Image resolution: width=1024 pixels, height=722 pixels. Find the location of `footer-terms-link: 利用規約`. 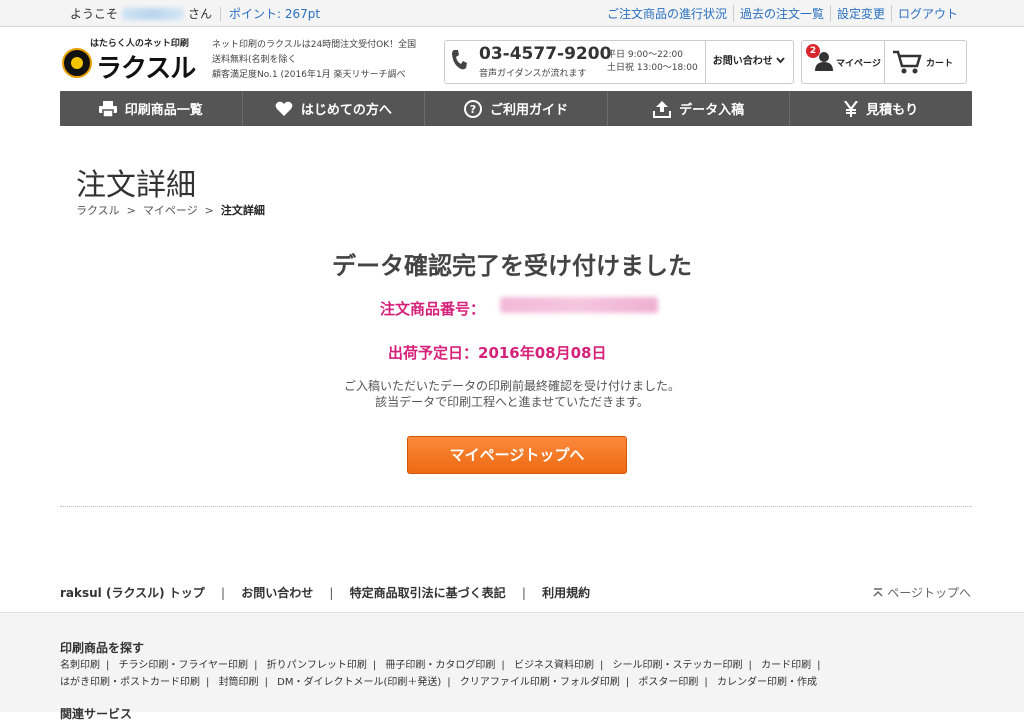

footer-terms-link: 利用規約 is located at coordinates (566, 593).